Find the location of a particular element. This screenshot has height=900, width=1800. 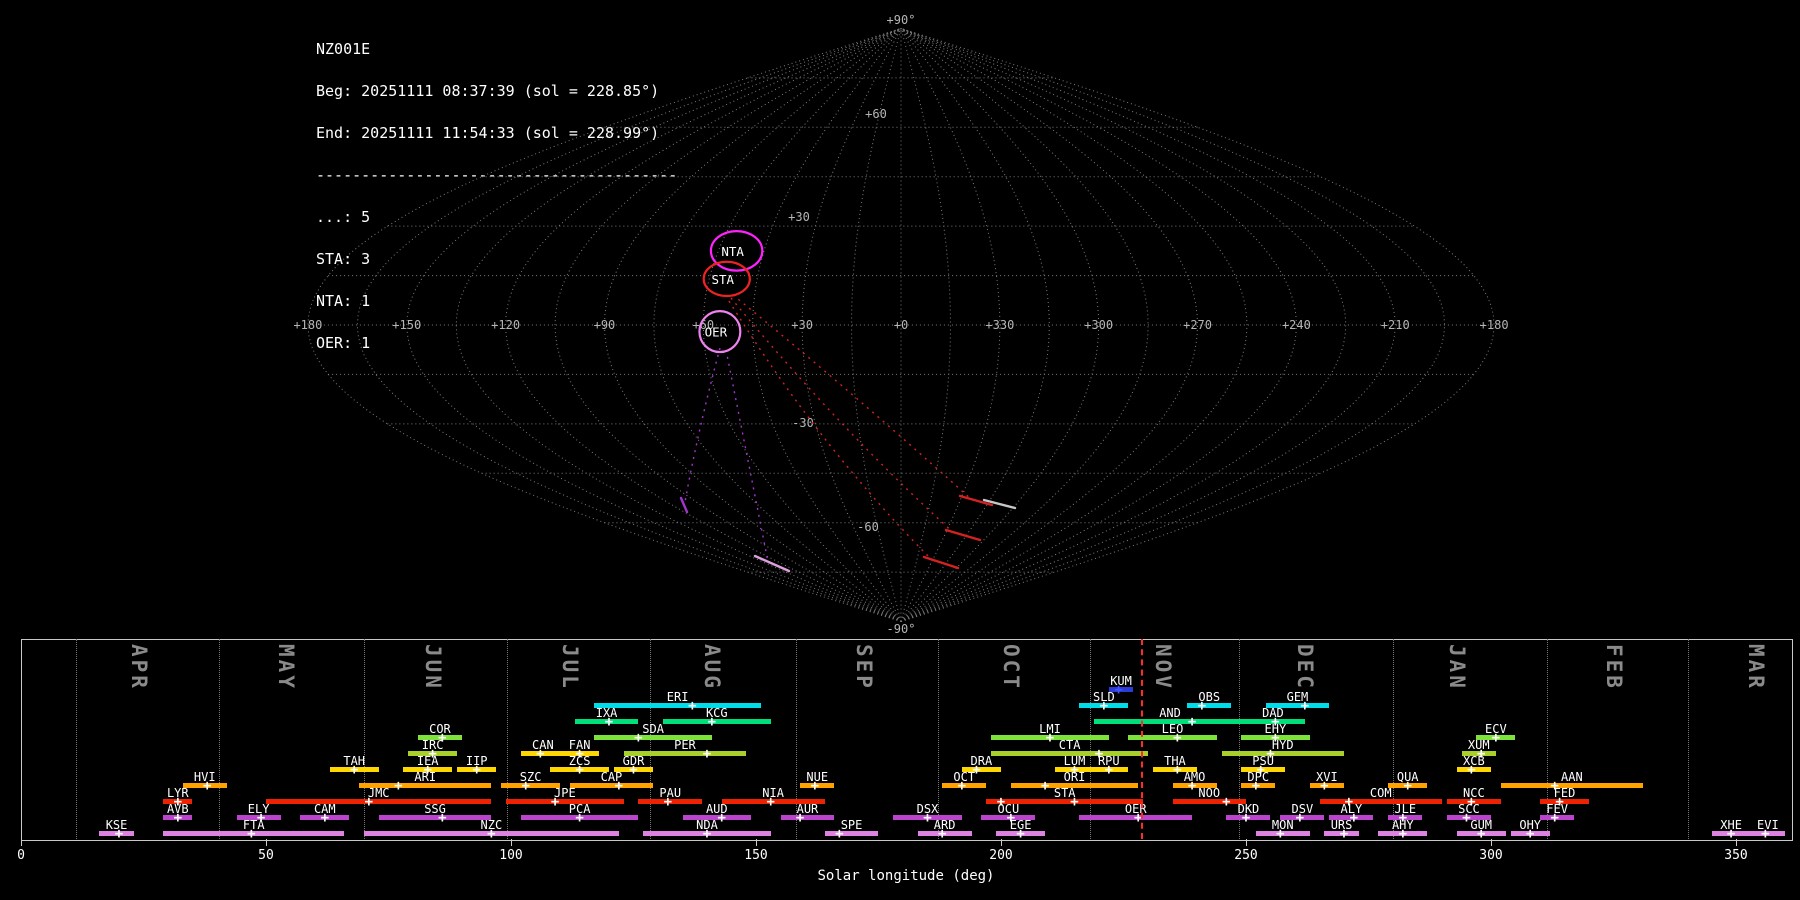

month-label: DEC is located at coordinates (1304, 667).